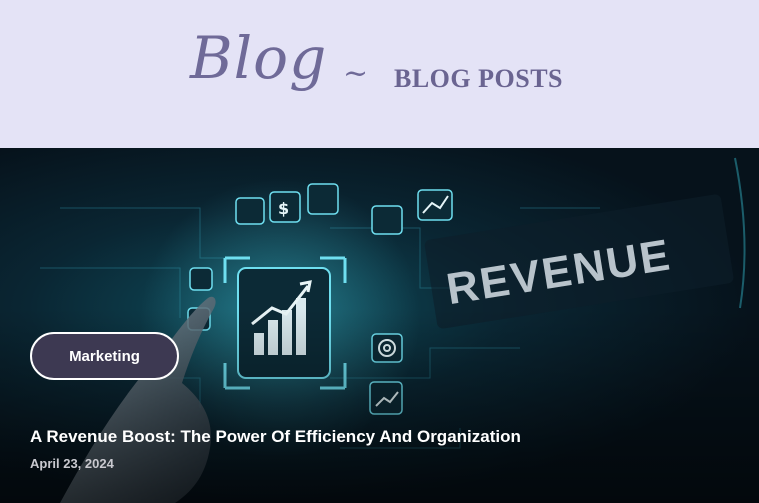 This screenshot has height=503, width=759. What do you see at coordinates (104, 356) in the screenshot?
I see `category-tag: Marketing` at bounding box center [104, 356].